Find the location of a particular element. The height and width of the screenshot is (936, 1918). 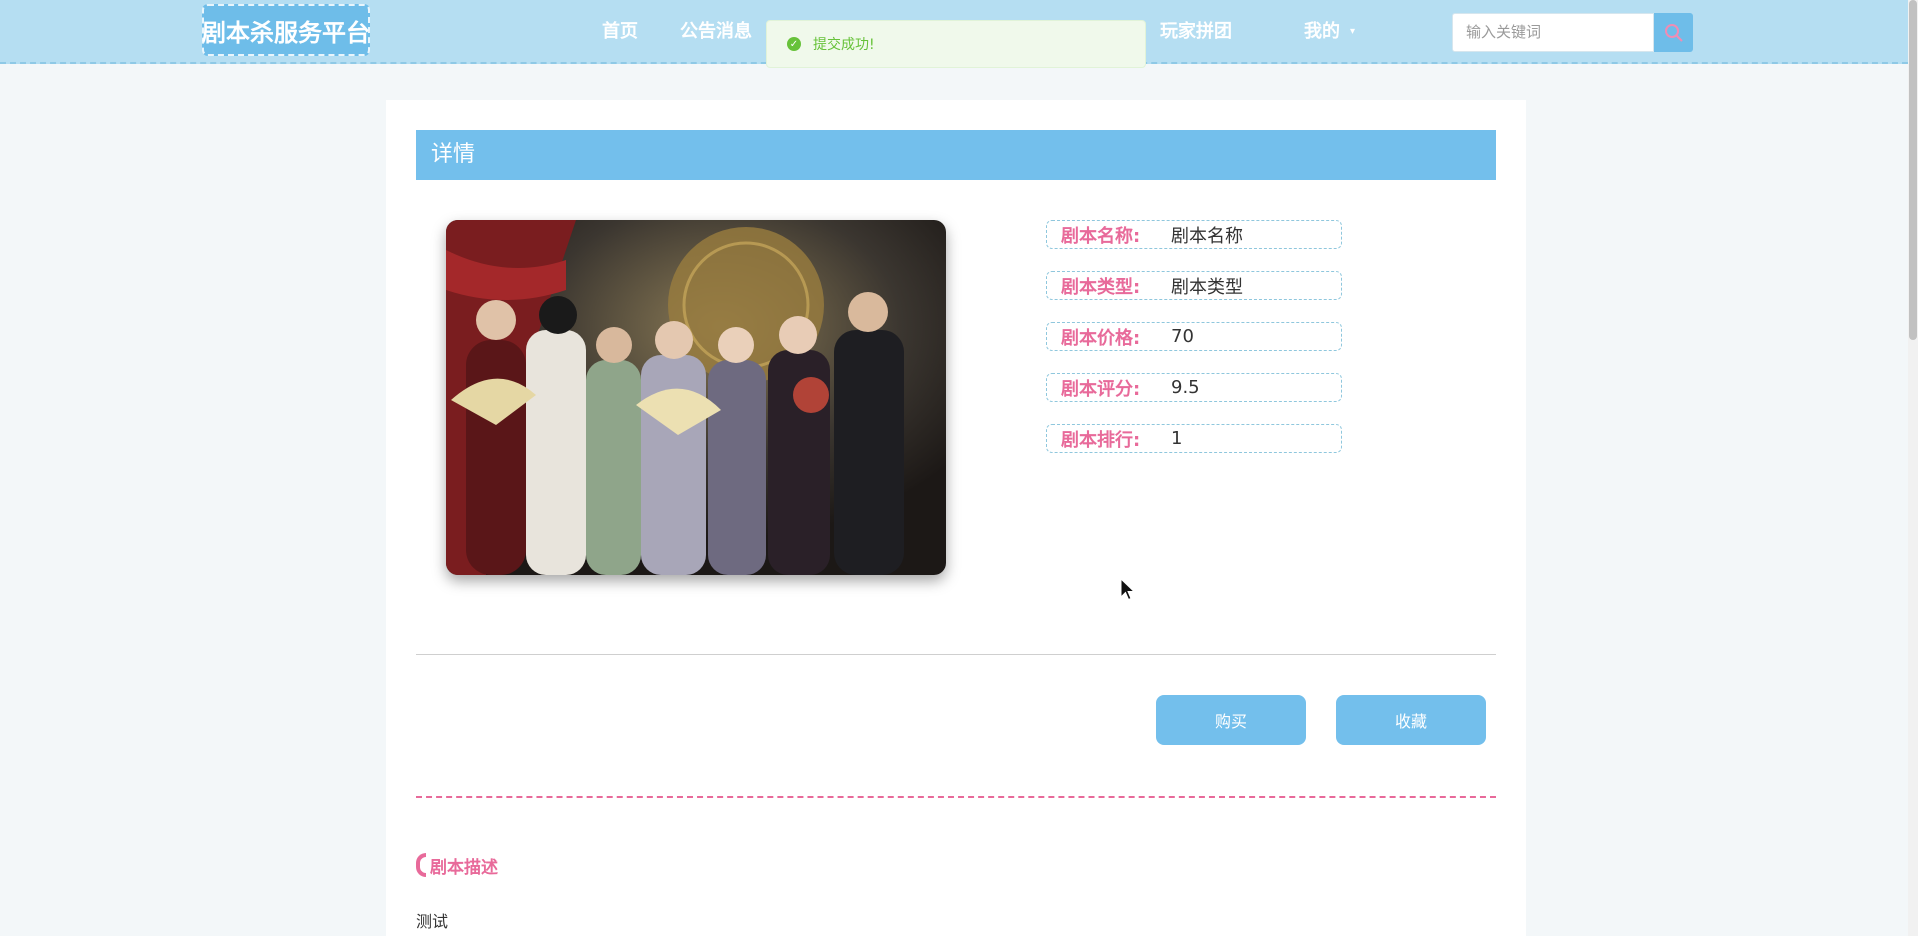

mouse-cursor-icon is located at coordinates (1128, 589).